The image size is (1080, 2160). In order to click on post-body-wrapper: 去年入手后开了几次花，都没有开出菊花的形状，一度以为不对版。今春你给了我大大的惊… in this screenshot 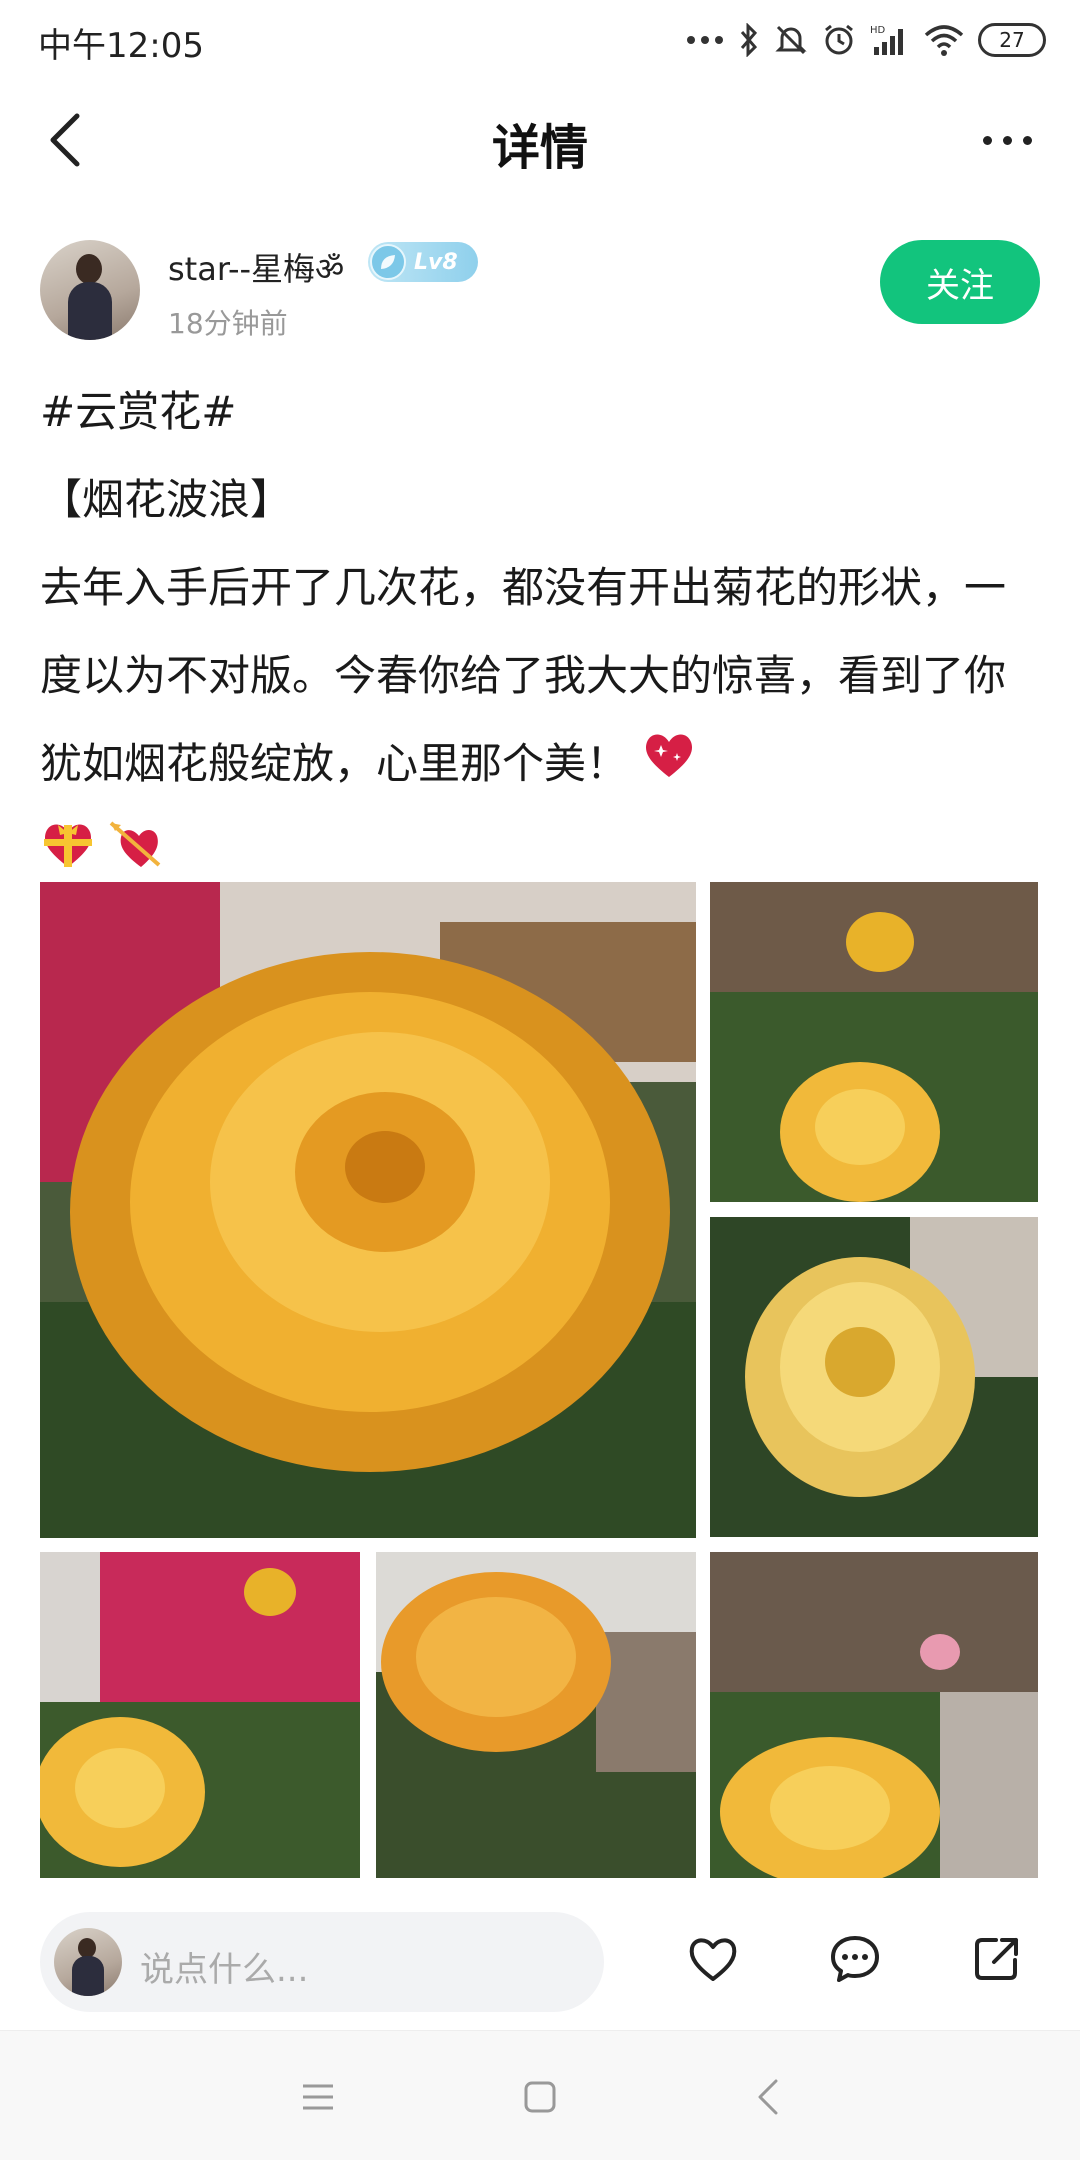, I will do `click(540, 677)`.